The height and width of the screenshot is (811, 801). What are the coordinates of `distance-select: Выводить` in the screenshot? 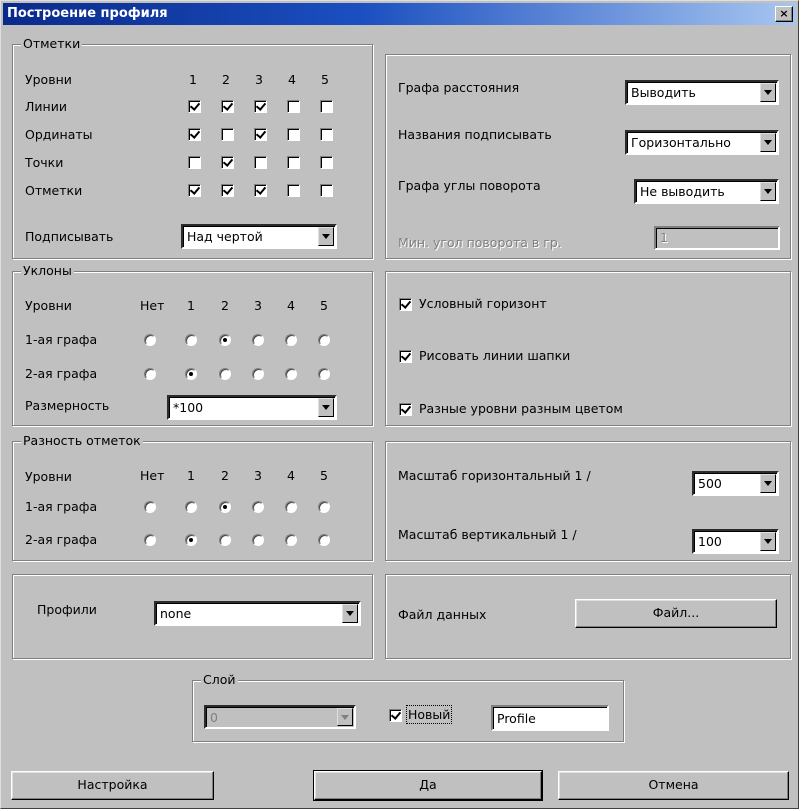 It's located at (702, 92).